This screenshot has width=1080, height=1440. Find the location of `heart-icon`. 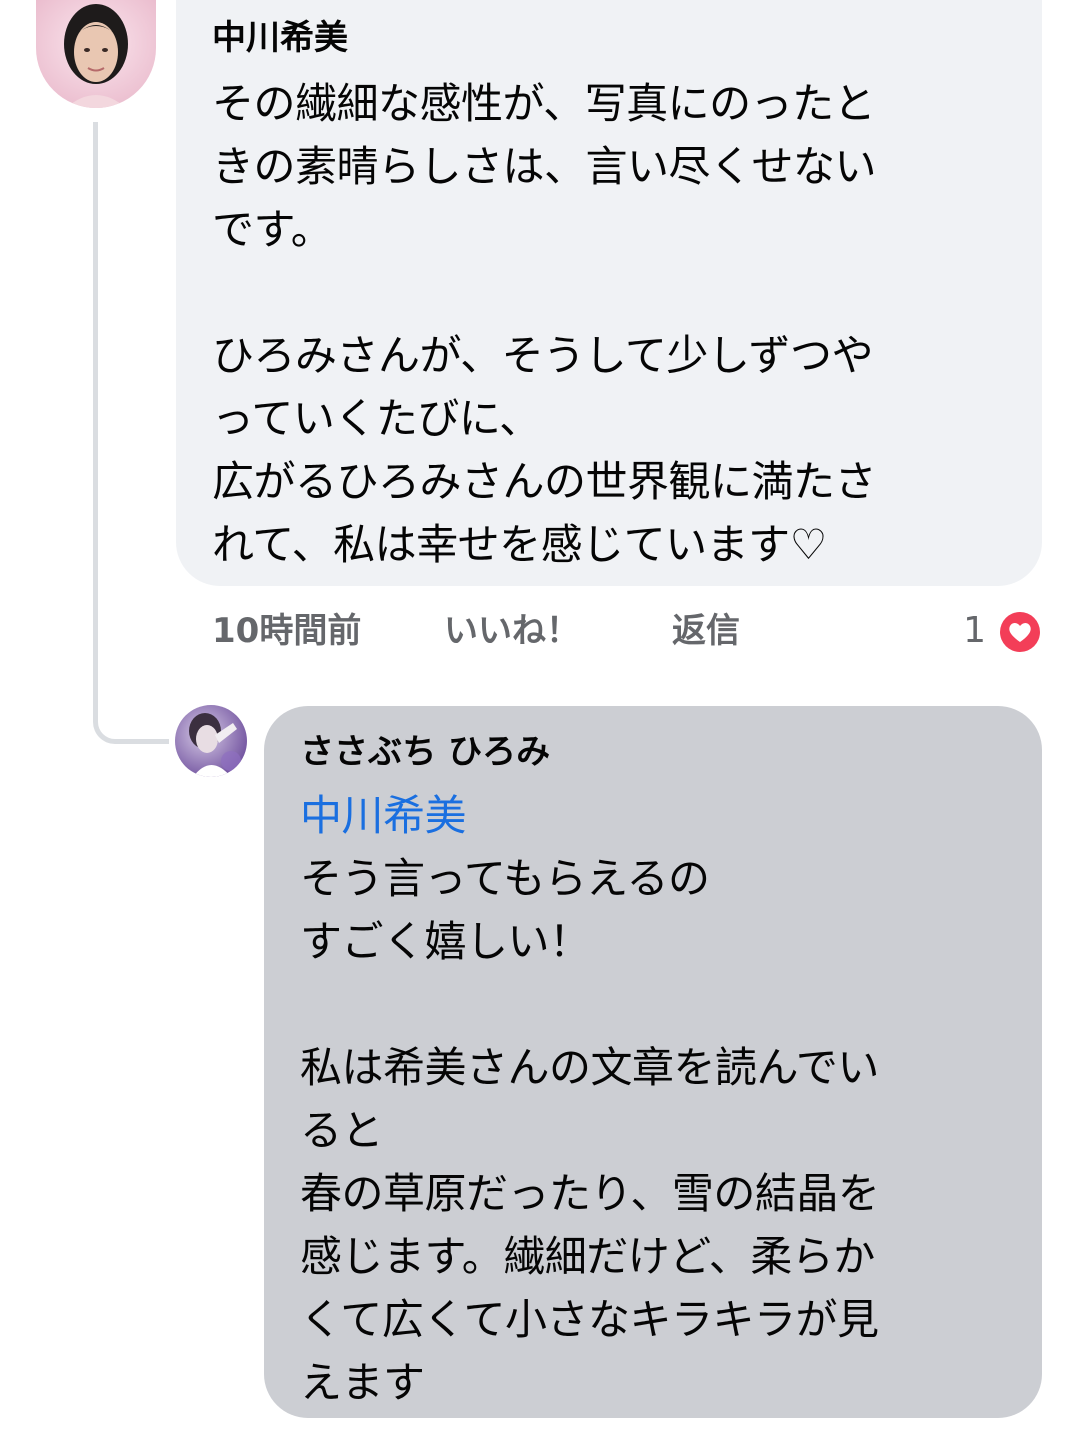

heart-icon is located at coordinates (1020, 632).